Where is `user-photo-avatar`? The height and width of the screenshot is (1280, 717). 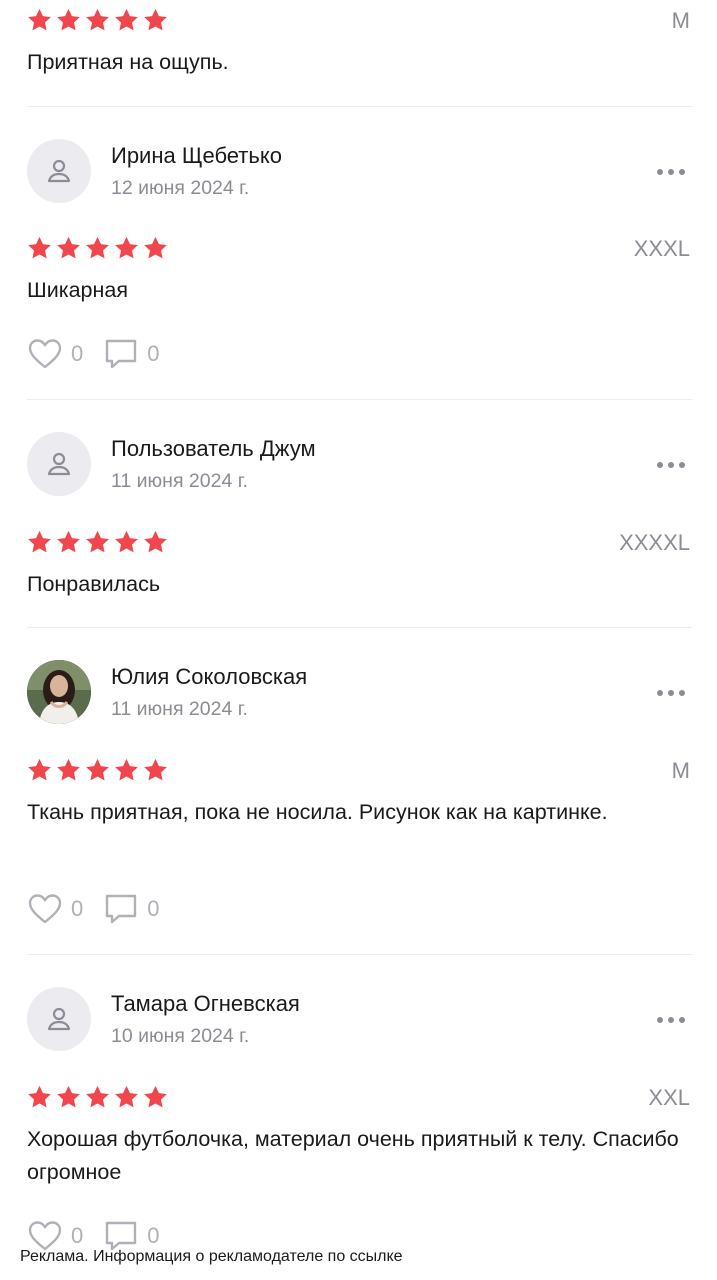 user-photo-avatar is located at coordinates (59, 692).